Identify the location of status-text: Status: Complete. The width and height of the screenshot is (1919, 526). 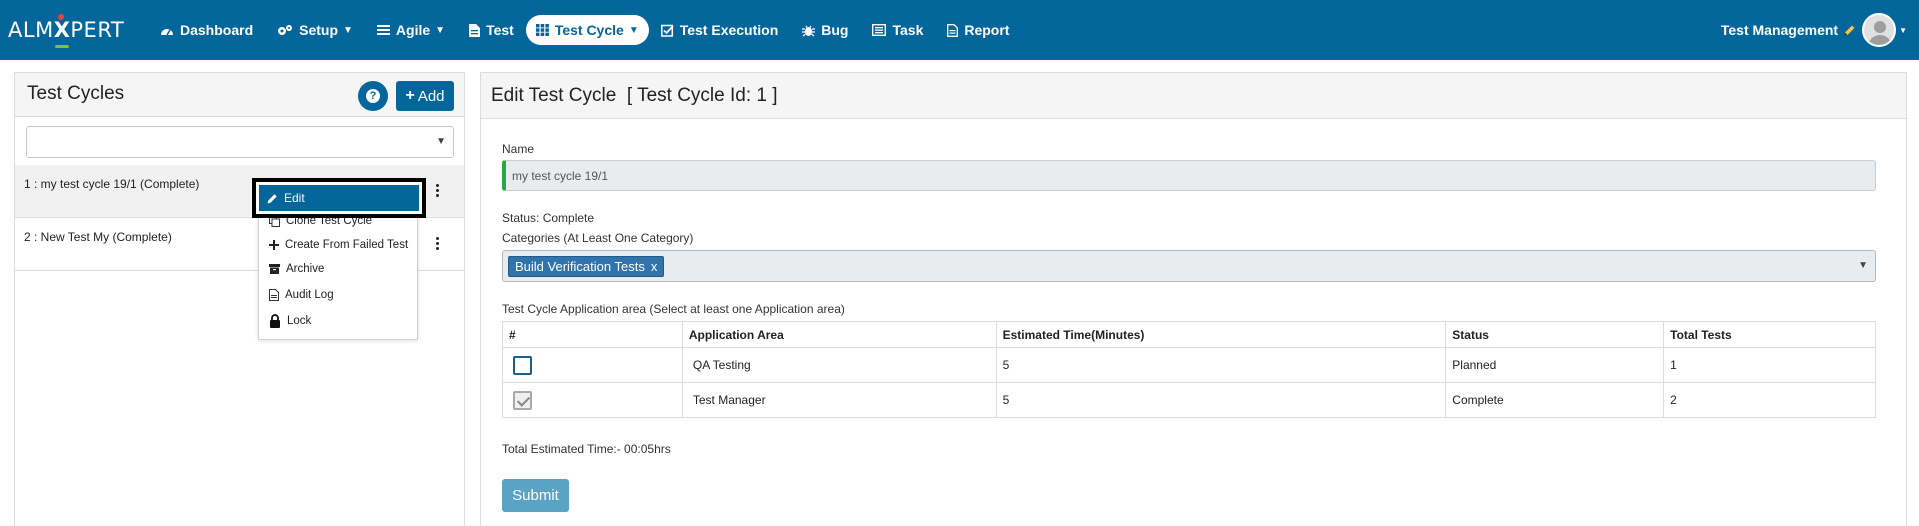
(548, 218).